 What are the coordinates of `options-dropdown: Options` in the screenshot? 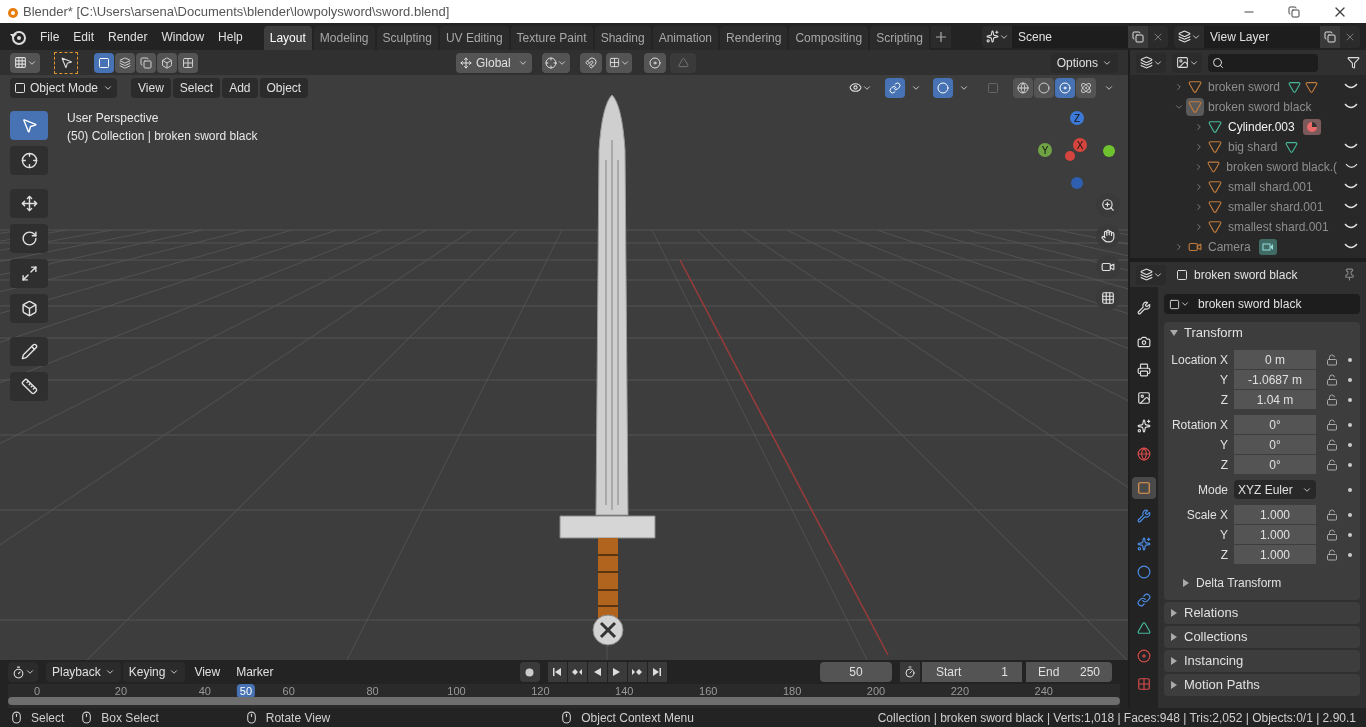 It's located at (1084, 62).